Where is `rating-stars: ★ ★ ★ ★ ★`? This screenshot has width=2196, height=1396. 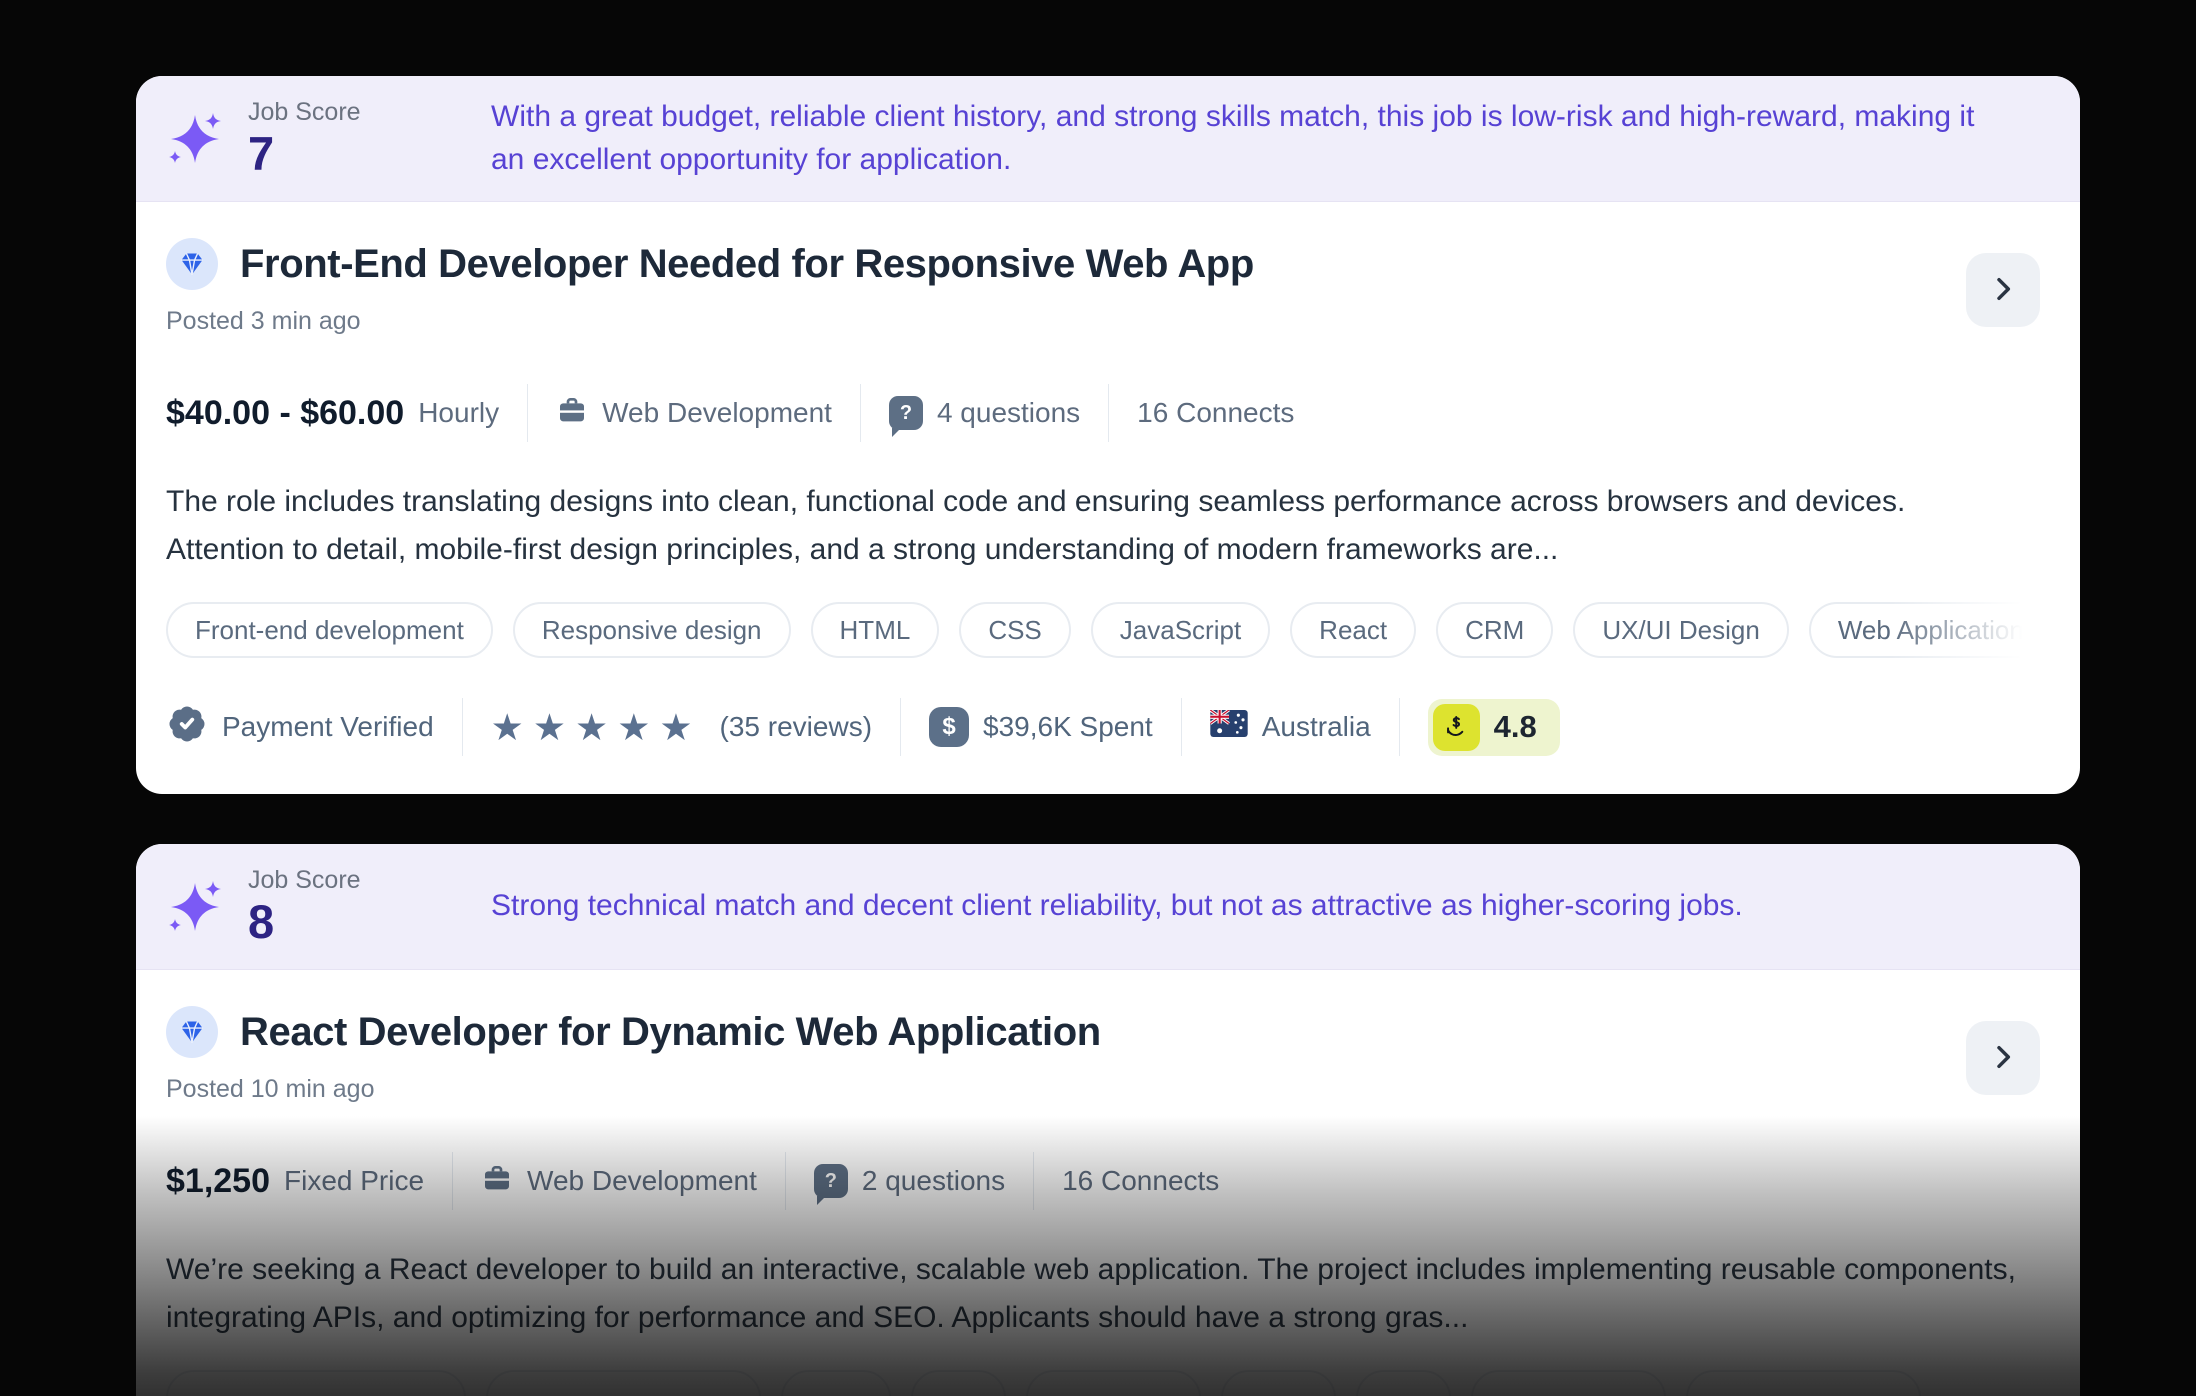
rating-stars: ★ ★ ★ ★ ★ is located at coordinates (596, 727).